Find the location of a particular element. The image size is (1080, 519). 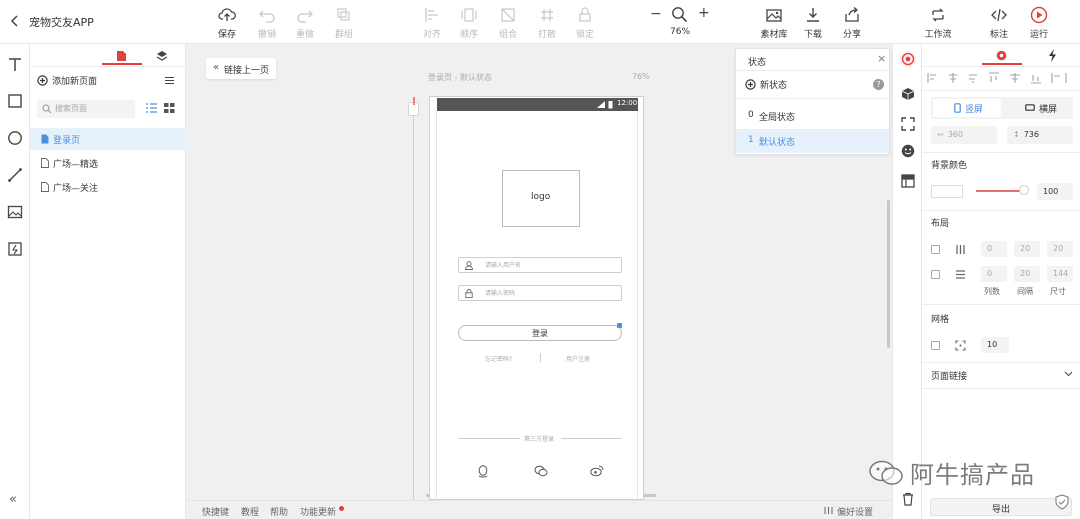

opacity-slider-handle is located at coordinates (1024, 190).